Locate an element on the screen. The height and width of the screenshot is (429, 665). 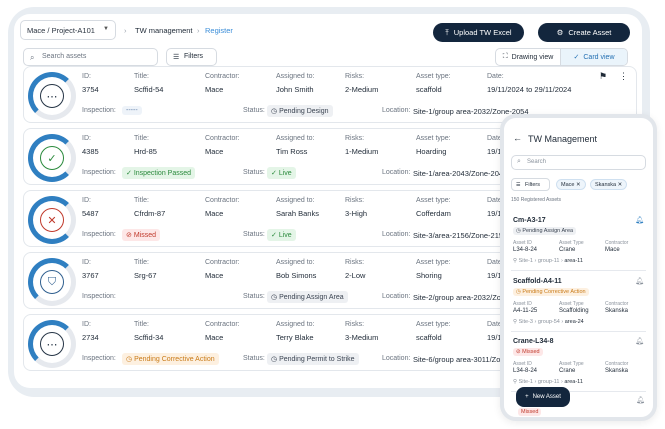
progress-ring: ⋯ is located at coordinates (52, 344).